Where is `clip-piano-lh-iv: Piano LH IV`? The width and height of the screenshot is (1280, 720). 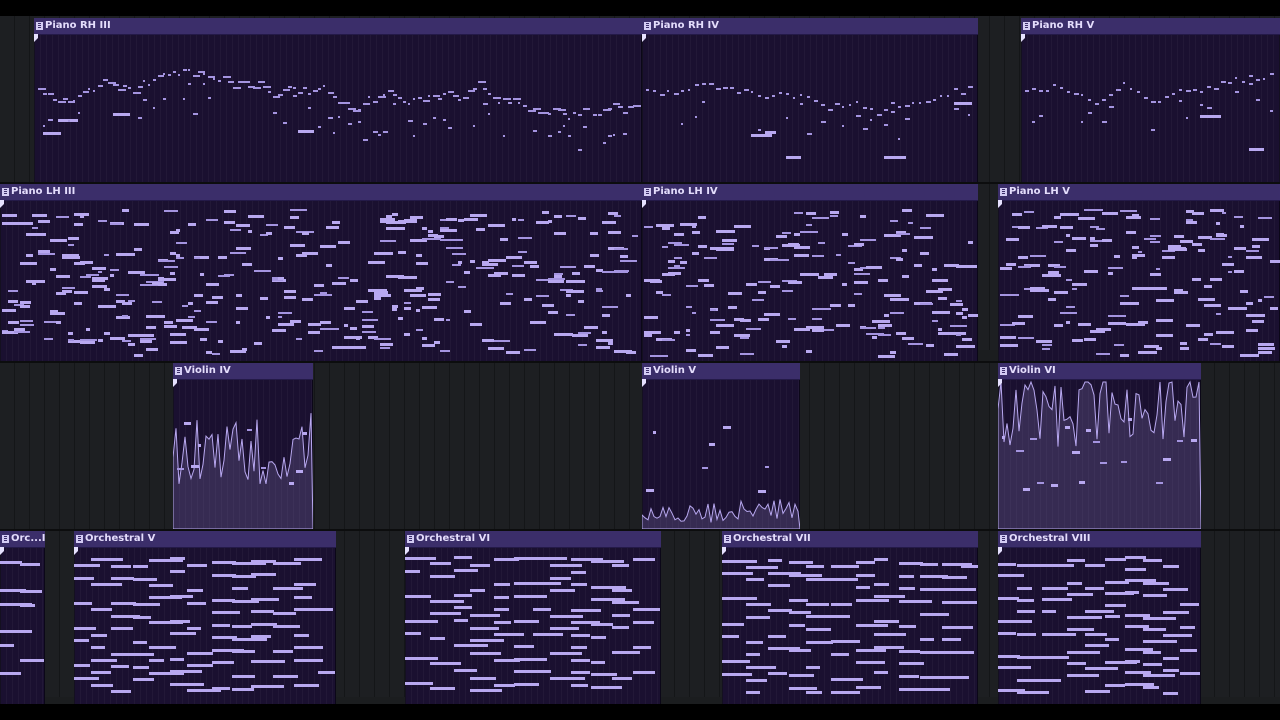 clip-piano-lh-iv: Piano LH IV is located at coordinates (810, 272).